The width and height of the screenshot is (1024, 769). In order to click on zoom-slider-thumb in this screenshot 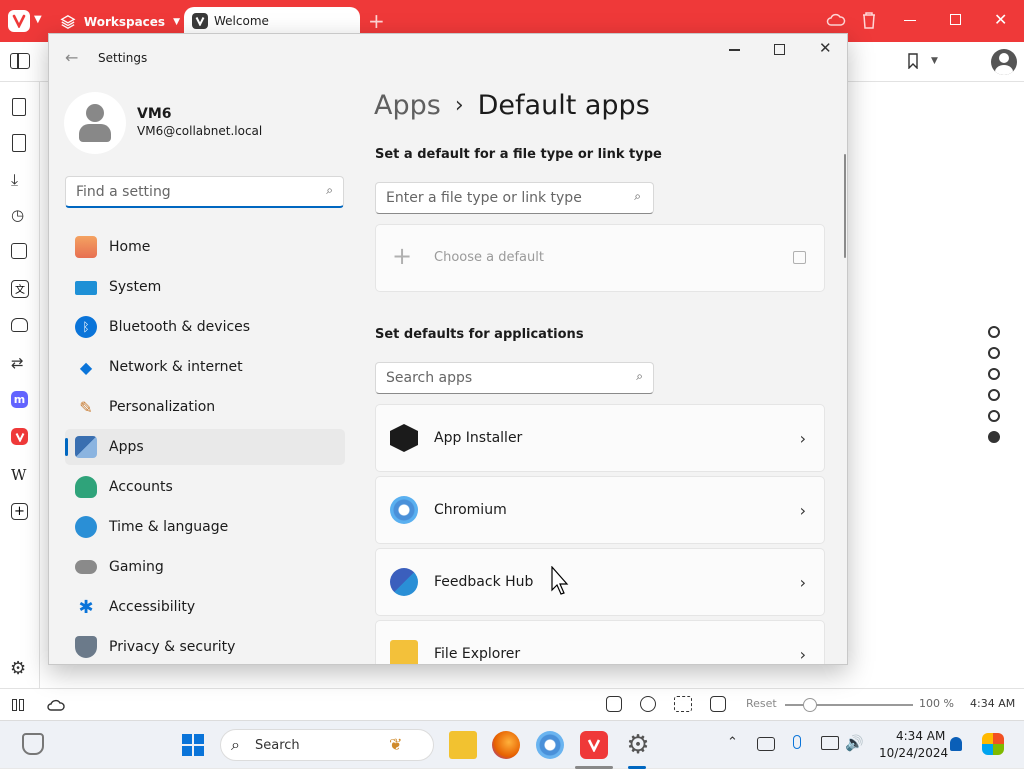, I will do `click(810, 705)`.